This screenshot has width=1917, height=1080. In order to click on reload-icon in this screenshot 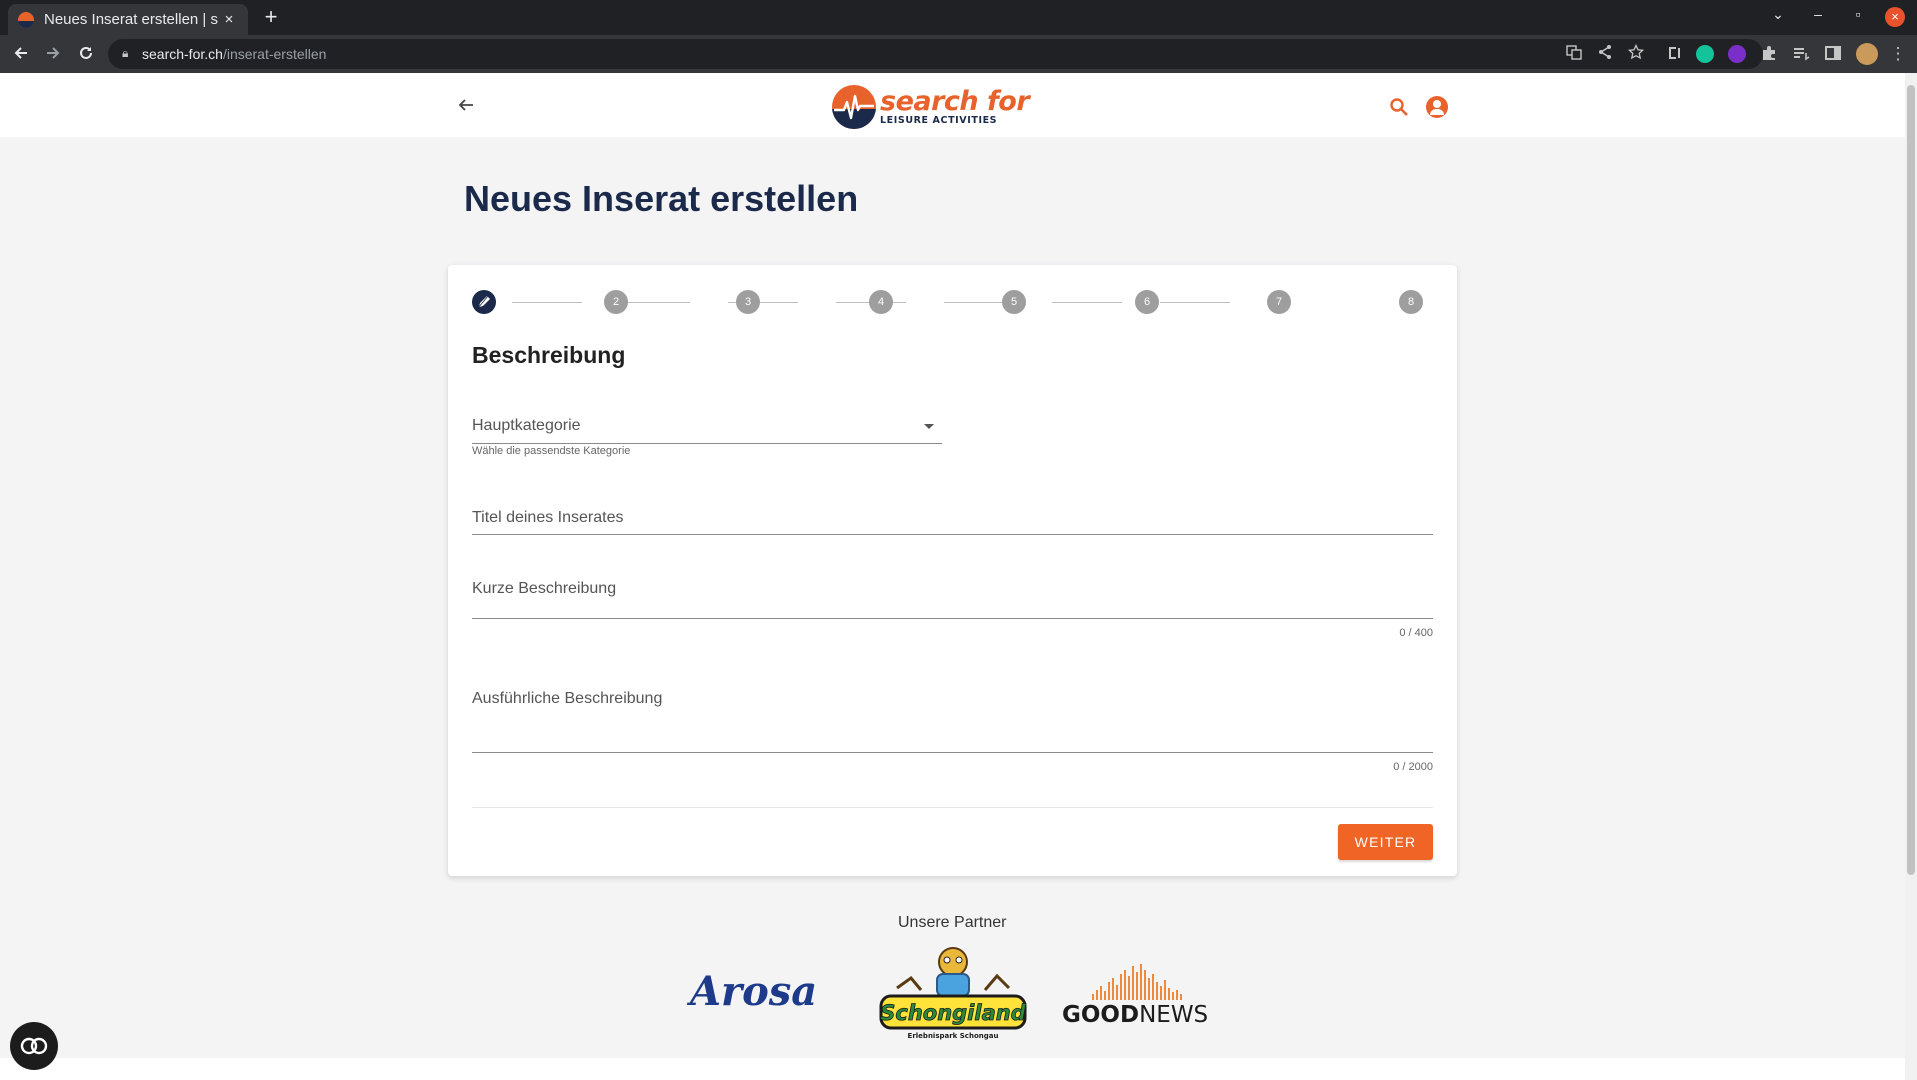, I will do `click(86, 54)`.